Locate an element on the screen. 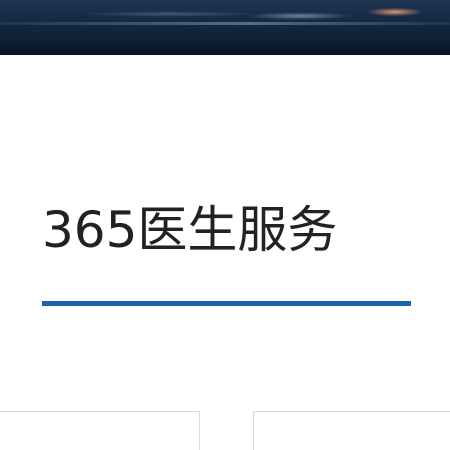 The image size is (450, 450). service-card-right is located at coordinates (351, 430).